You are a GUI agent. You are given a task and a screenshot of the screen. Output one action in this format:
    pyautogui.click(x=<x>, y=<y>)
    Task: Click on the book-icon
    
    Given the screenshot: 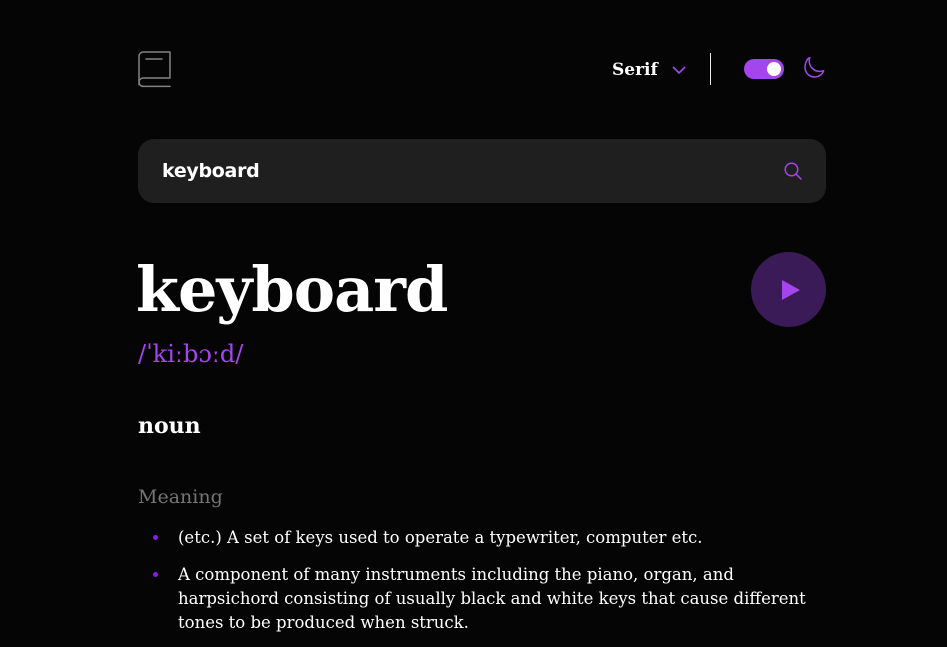 What is the action you would take?
    pyautogui.click(x=154, y=69)
    